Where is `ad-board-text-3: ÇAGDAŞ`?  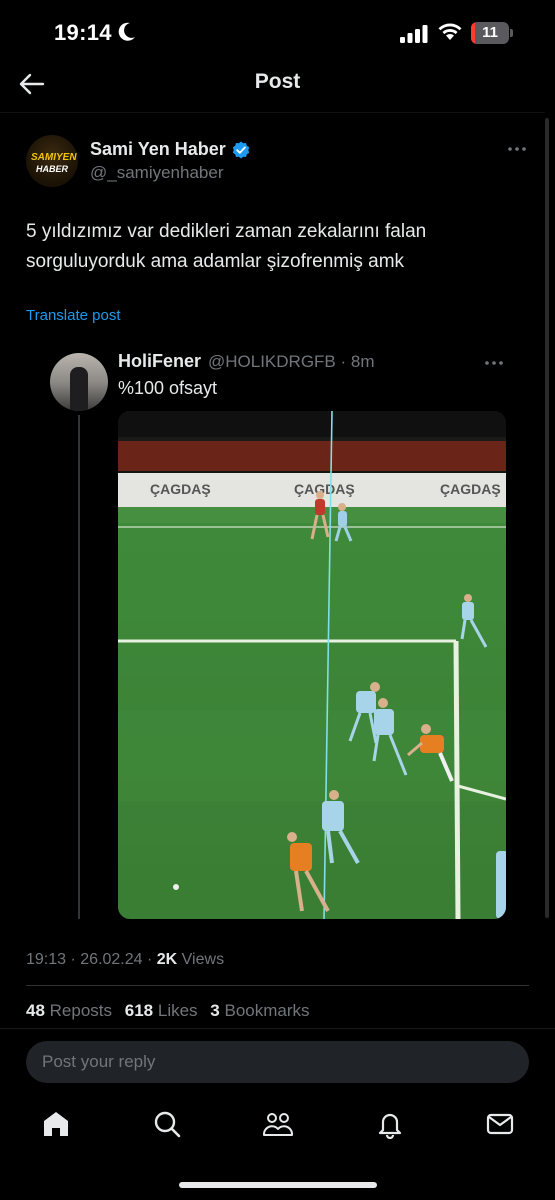
ad-board-text-3: ÇAGDAŞ is located at coordinates (470, 489).